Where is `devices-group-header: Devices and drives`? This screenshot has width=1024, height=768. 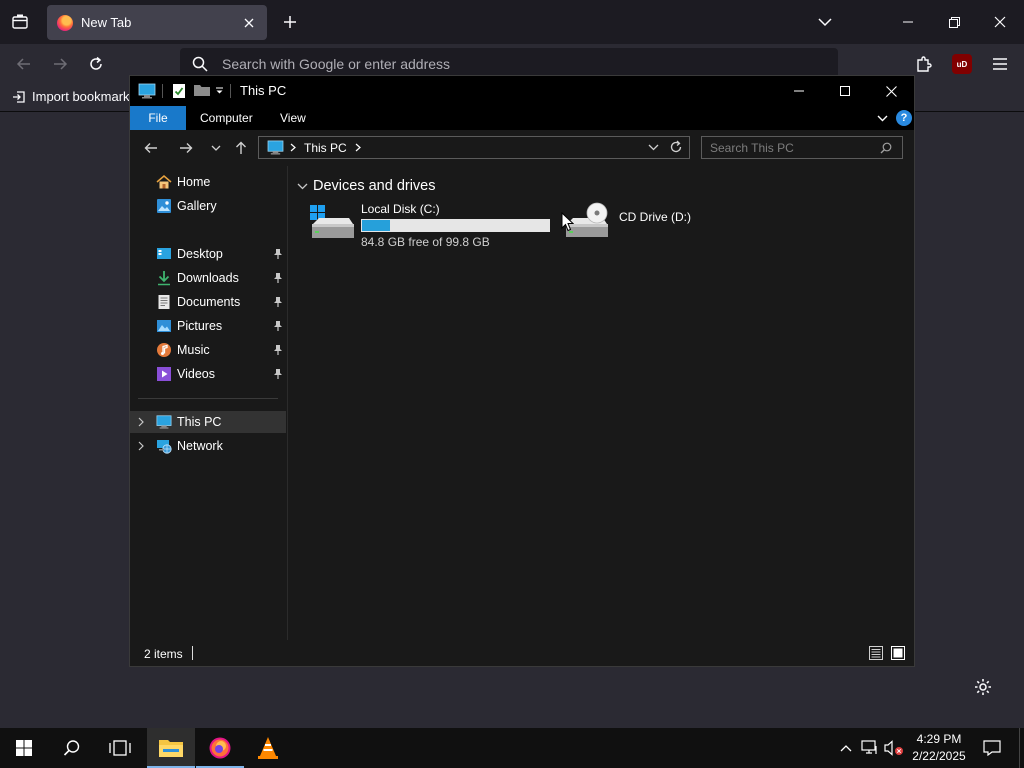 devices-group-header: Devices and drives is located at coordinates (366, 186).